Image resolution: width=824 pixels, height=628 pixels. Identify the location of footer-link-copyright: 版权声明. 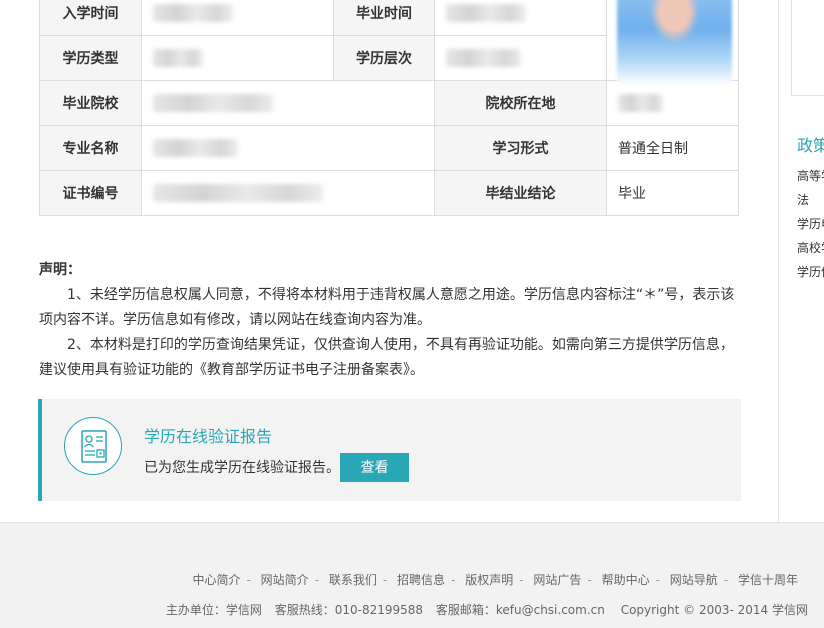
(489, 580).